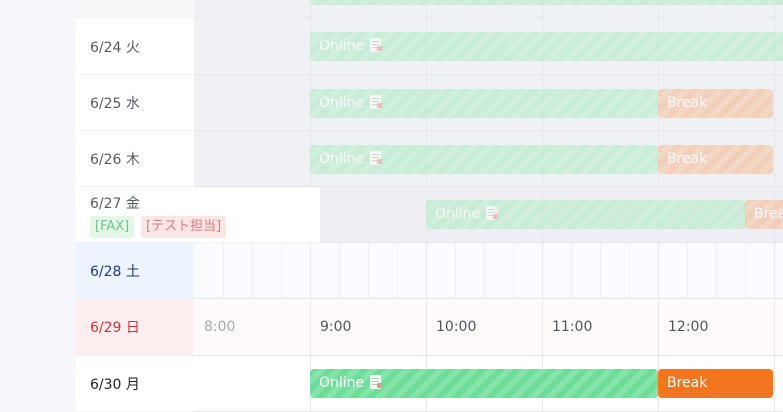 Image resolution: width=783 pixels, height=412 pixels. Describe the element at coordinates (37, 206) in the screenshot. I see `left-gutter` at that location.